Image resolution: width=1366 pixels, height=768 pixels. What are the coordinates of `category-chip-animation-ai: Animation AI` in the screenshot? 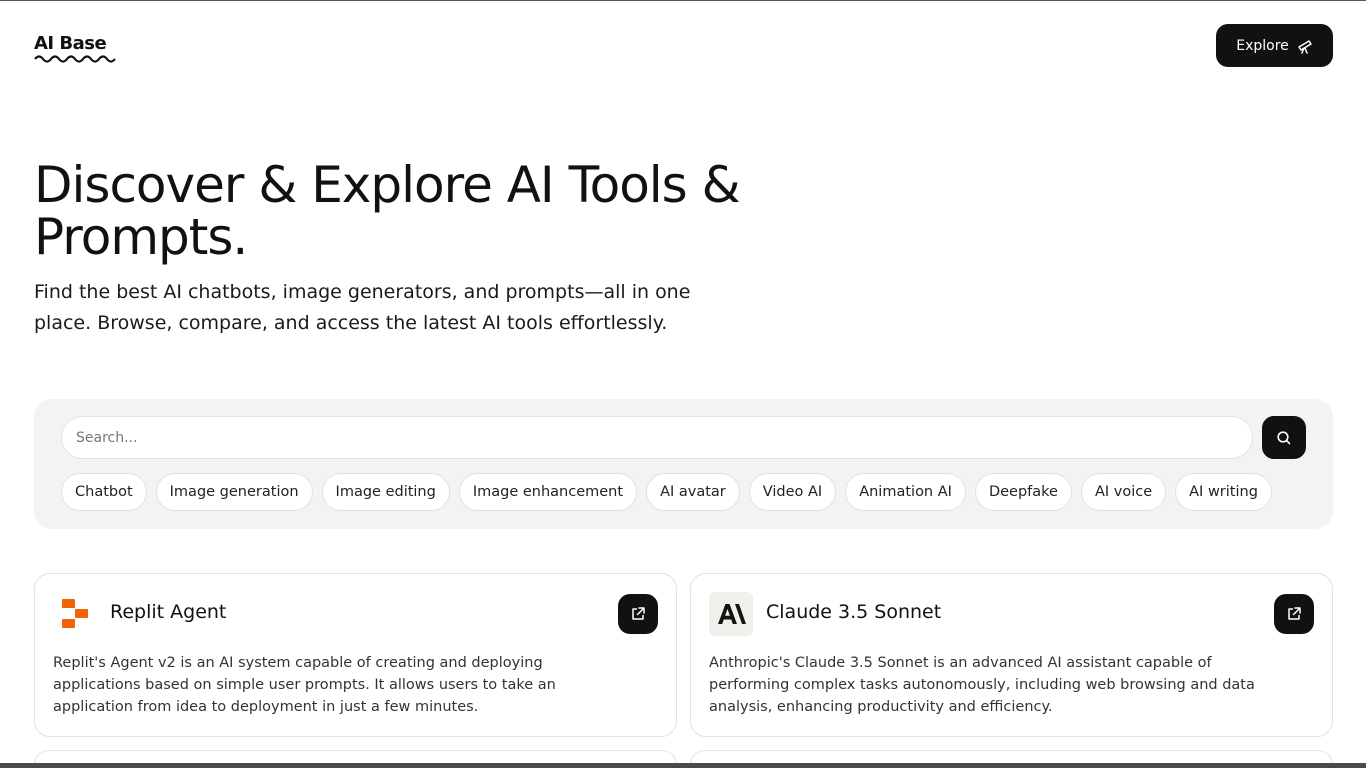 It's located at (905, 492).